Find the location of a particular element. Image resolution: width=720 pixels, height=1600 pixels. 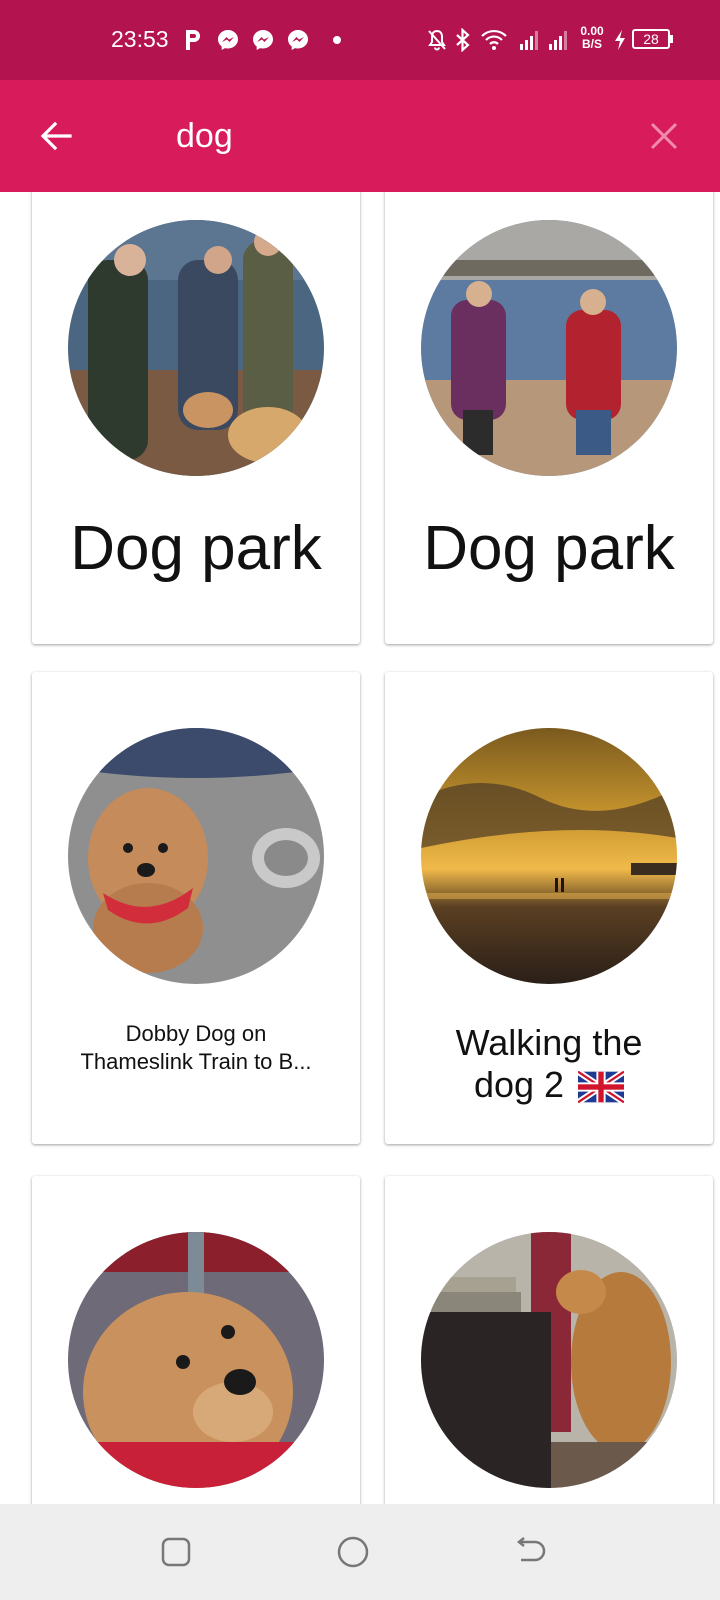

wifi-icon is located at coordinates (494, 39).